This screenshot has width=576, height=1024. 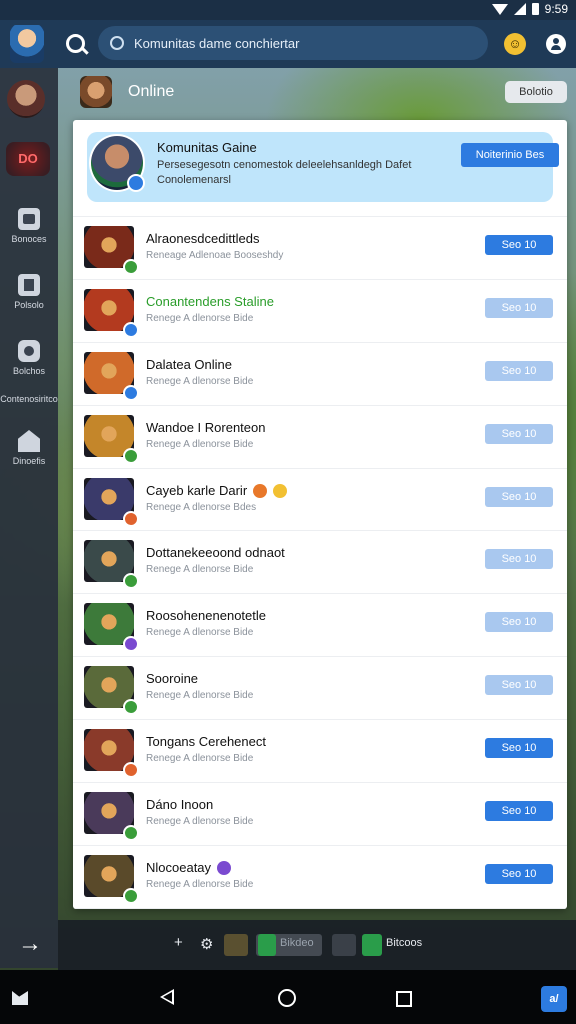 What do you see at coordinates (28, 159) in the screenshot?
I see `rail-badge: DO` at bounding box center [28, 159].